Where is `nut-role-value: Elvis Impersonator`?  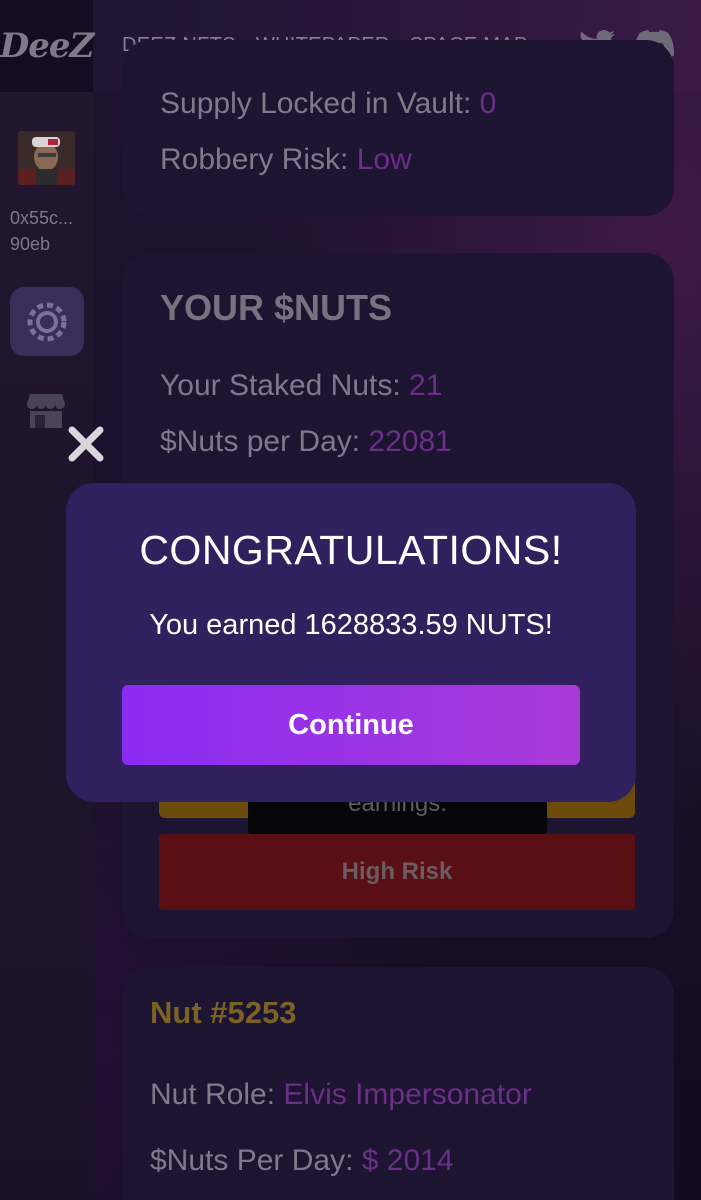
nut-role-value: Elvis Impersonator is located at coordinates (407, 1094).